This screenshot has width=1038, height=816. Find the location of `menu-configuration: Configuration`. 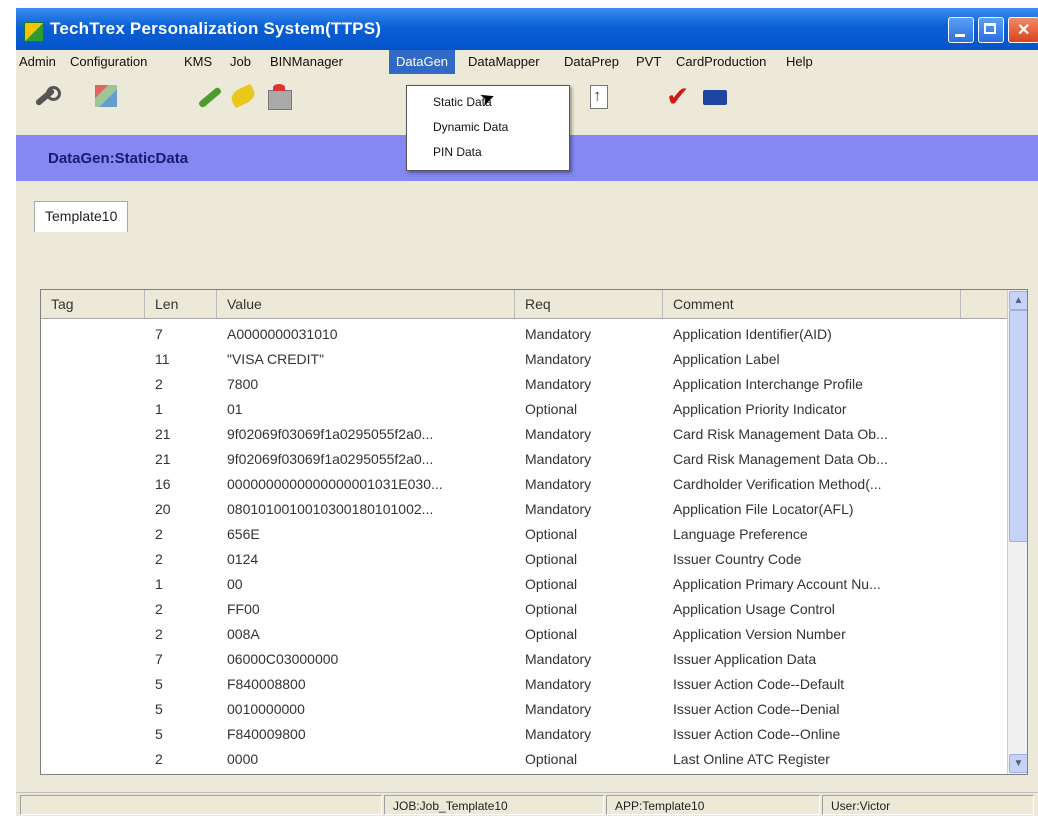

menu-configuration: Configuration is located at coordinates (108, 61).